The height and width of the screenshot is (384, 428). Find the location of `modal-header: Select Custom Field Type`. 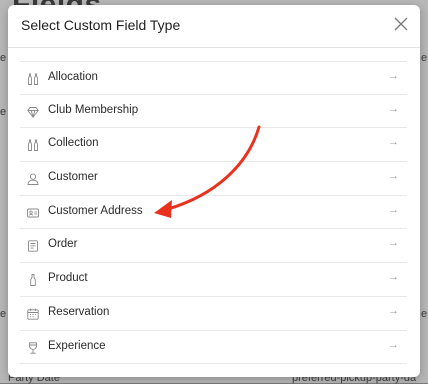

modal-header: Select Custom Field Type is located at coordinates (214, 26).